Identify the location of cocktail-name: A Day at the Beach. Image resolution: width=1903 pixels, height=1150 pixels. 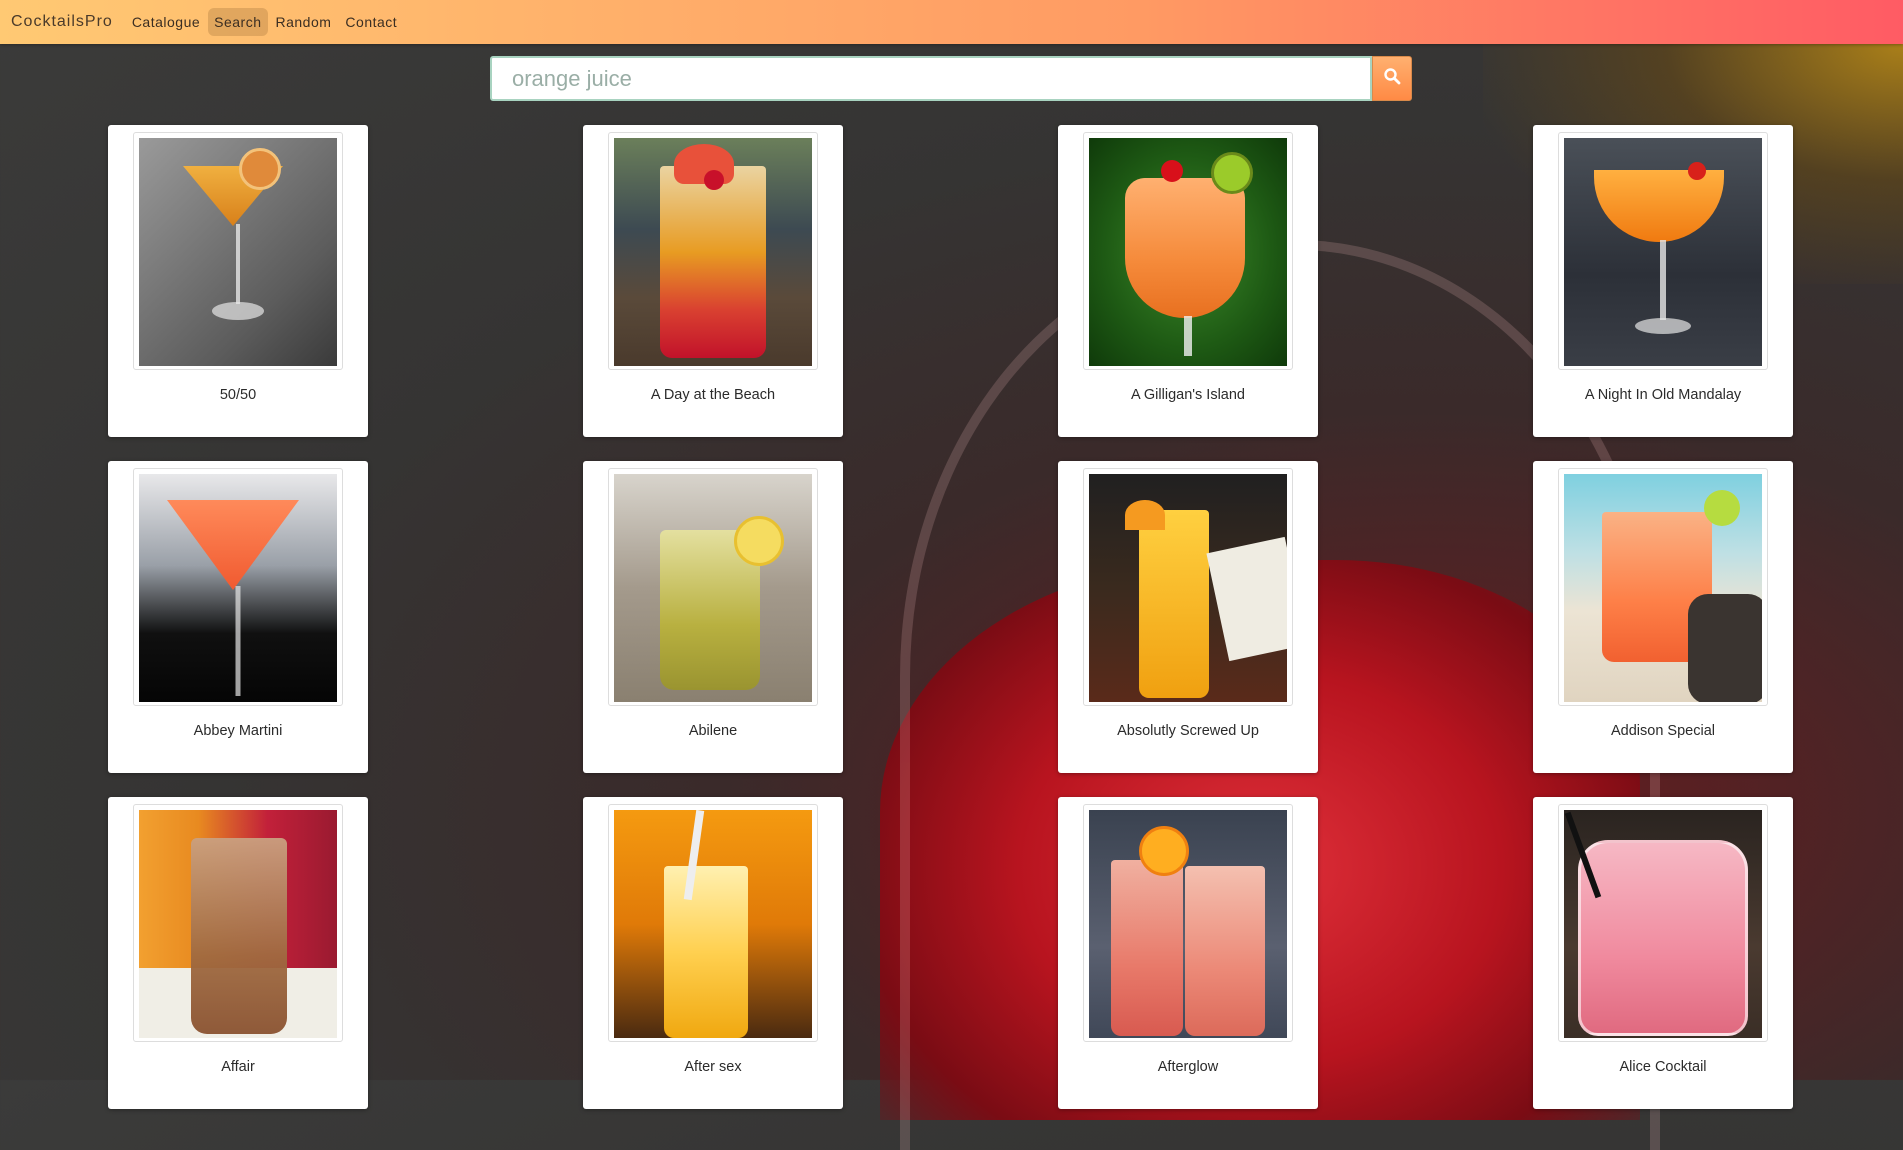
(713, 395).